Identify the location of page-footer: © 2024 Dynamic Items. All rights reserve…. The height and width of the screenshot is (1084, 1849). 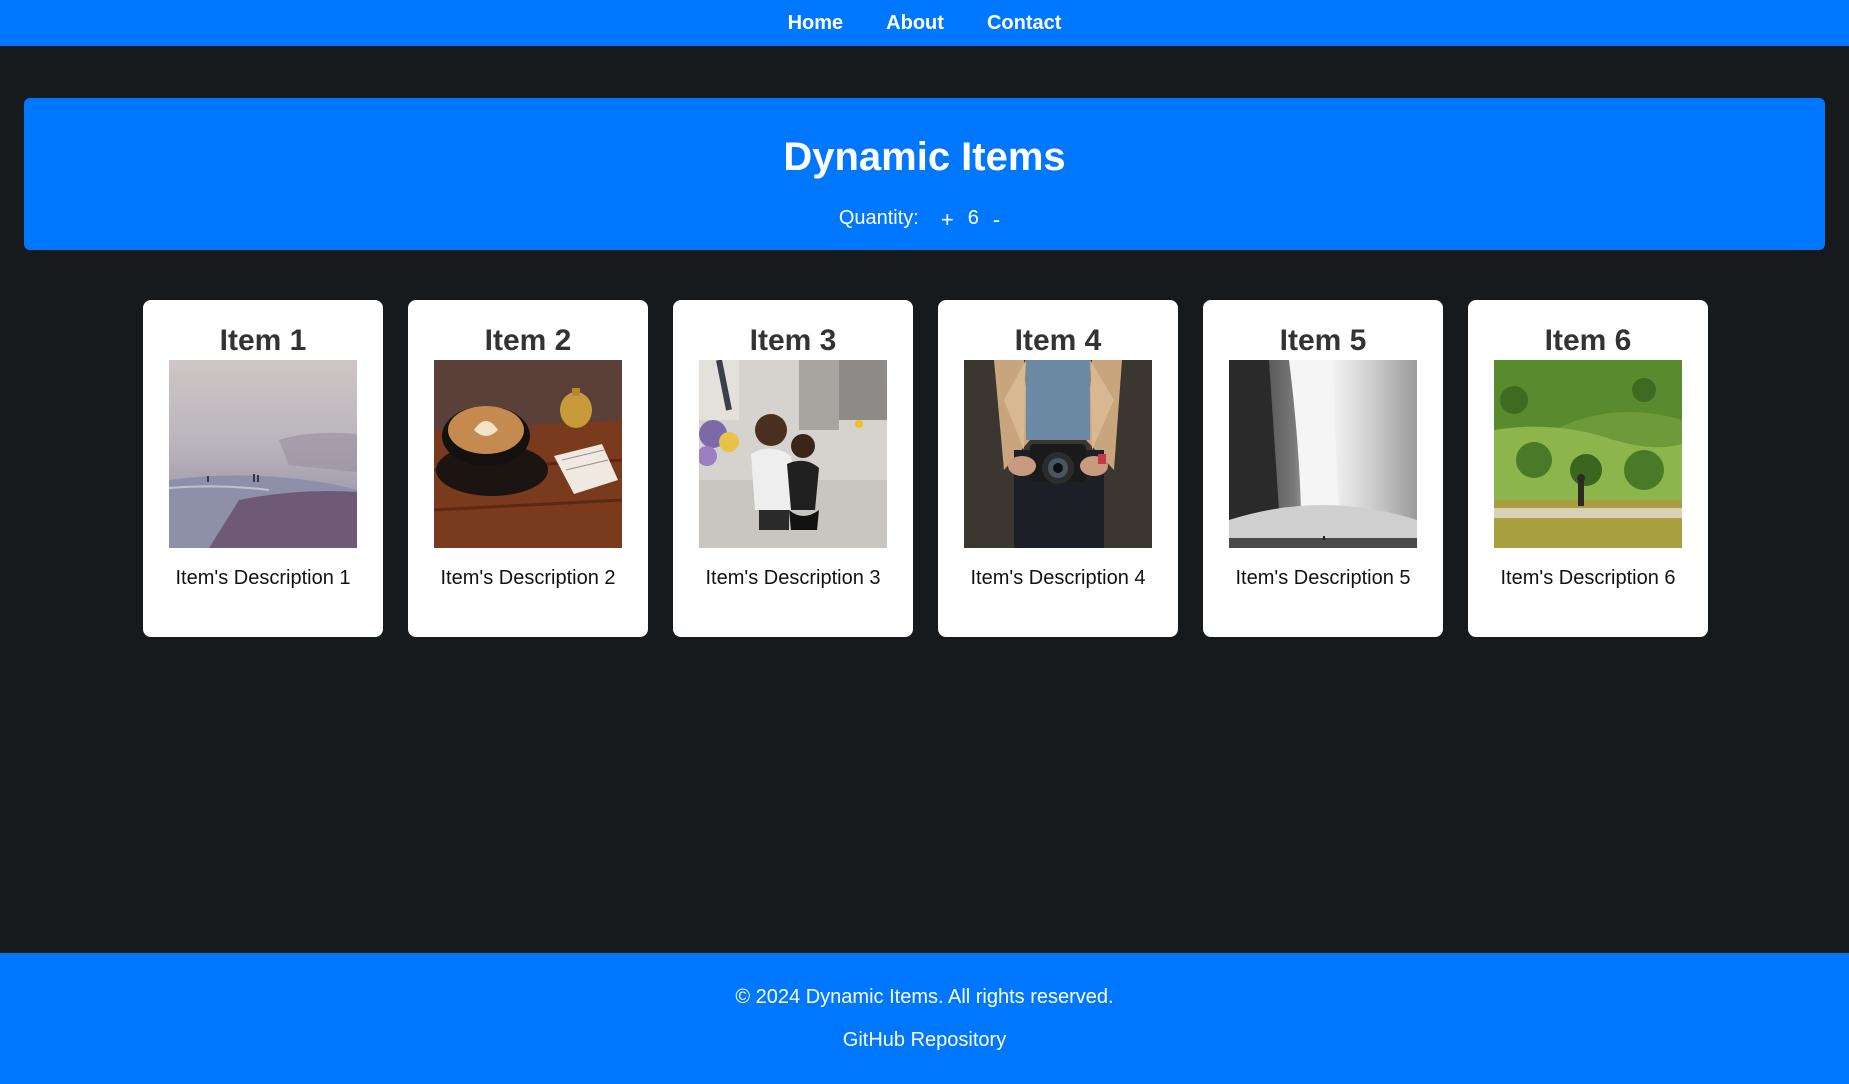
(924, 1018).